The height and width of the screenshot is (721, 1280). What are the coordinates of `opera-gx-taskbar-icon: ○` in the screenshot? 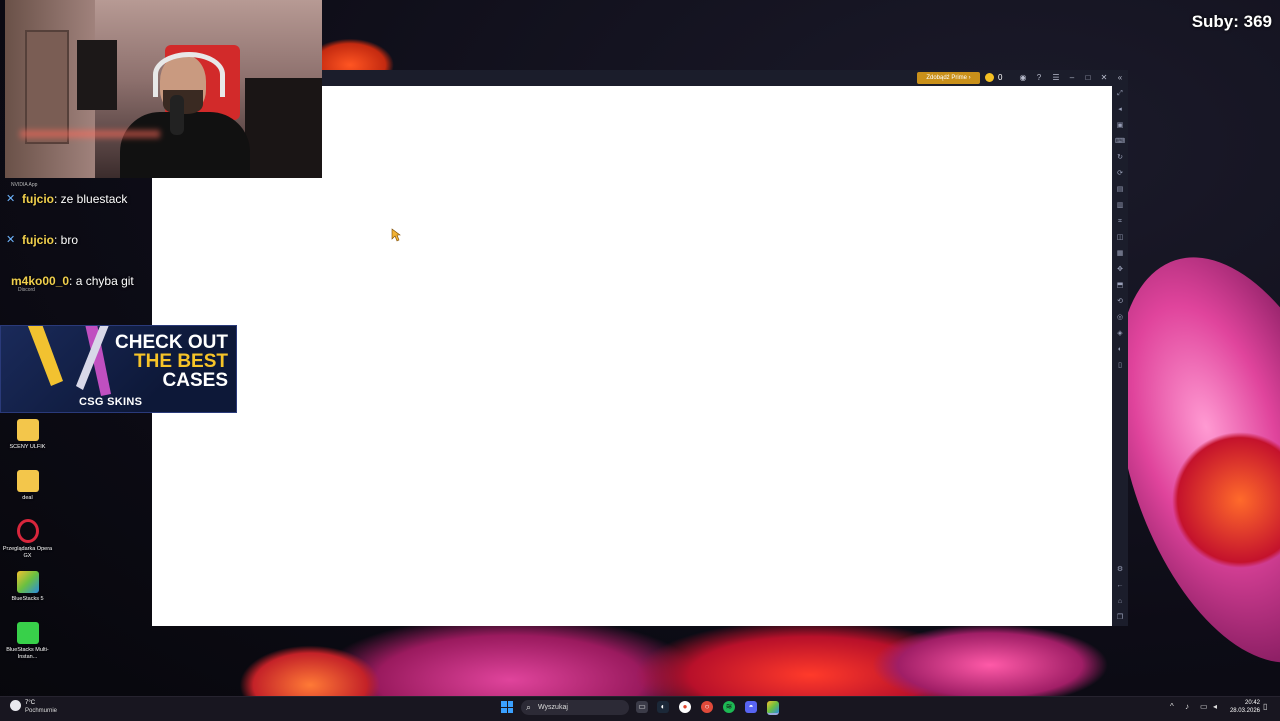 It's located at (707, 707).